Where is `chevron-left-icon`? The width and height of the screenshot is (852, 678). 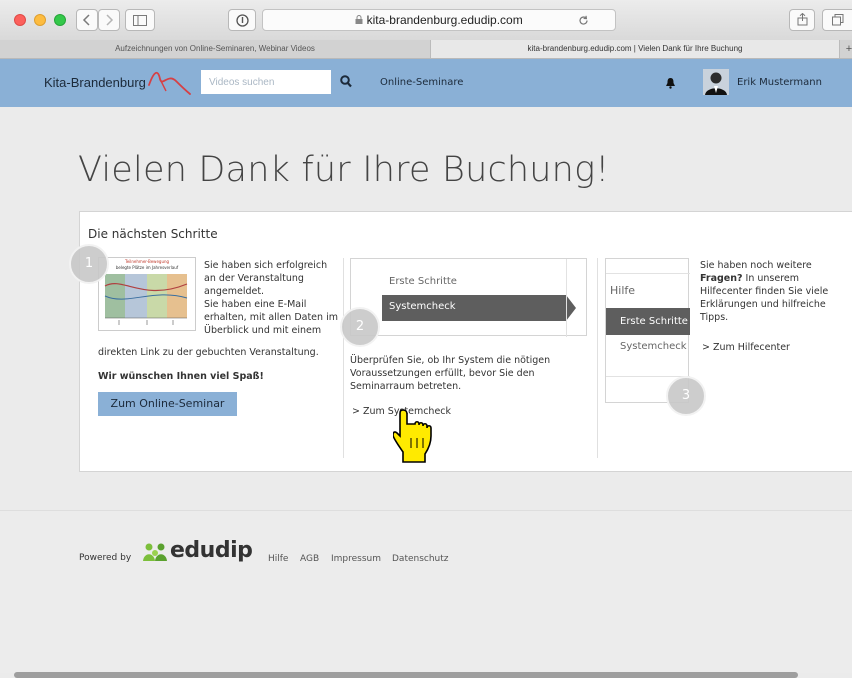 chevron-left-icon is located at coordinates (86, 20).